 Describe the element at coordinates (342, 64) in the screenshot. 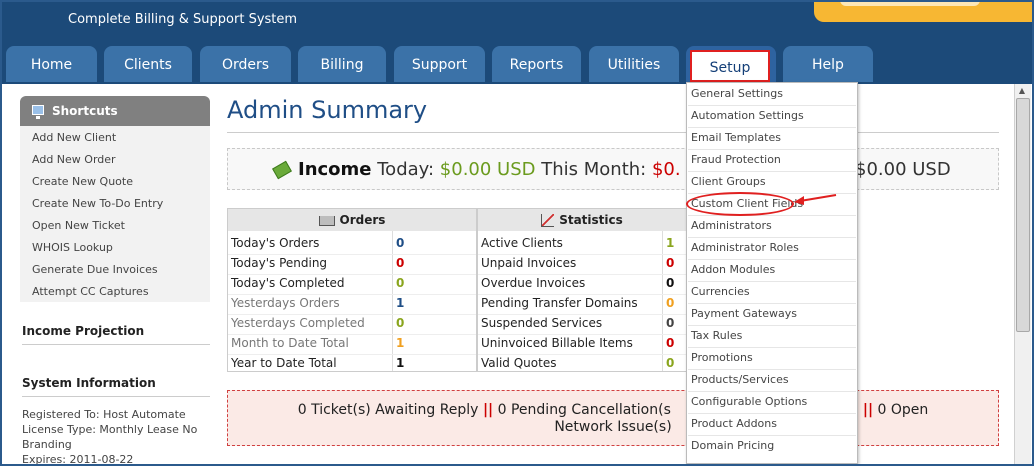

I see `tab-billing: Billing` at that location.